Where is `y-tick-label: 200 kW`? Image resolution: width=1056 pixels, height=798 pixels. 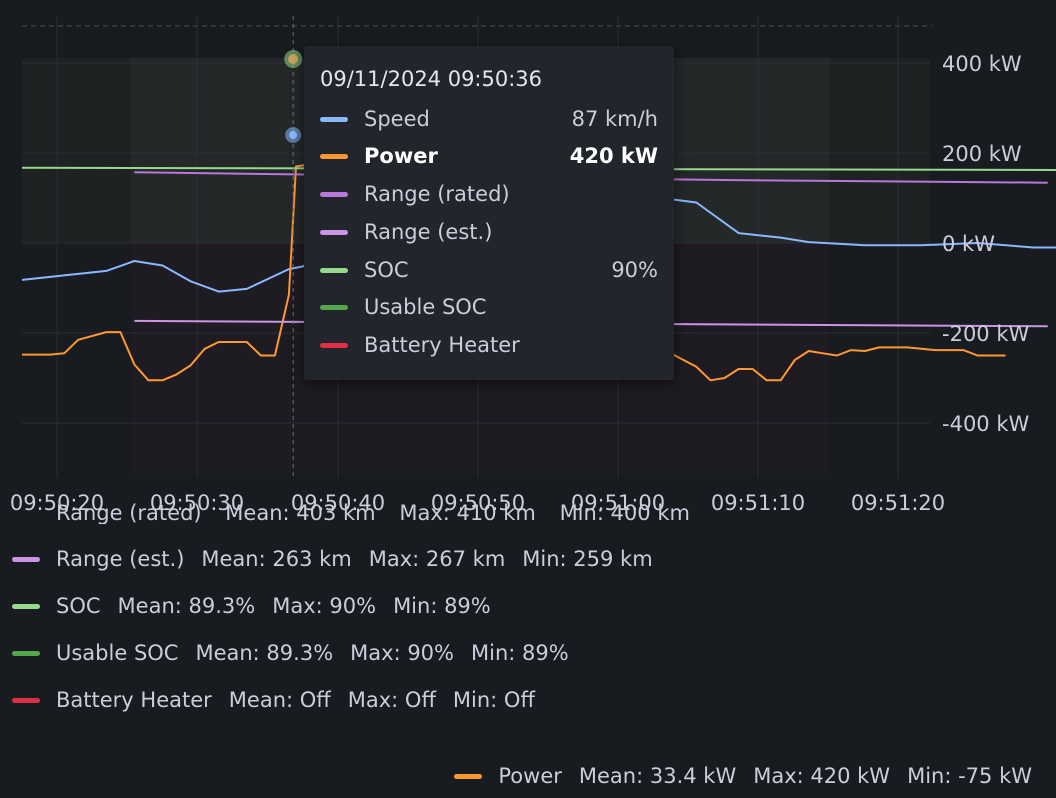
y-tick-label: 200 kW is located at coordinates (982, 154).